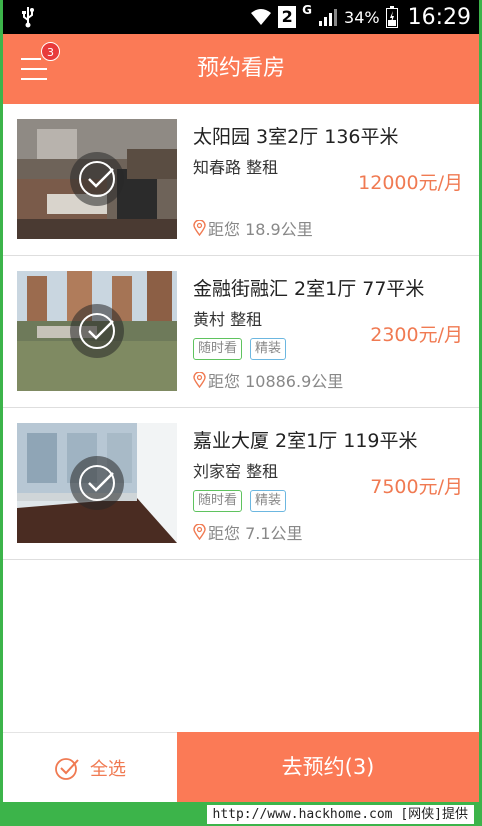 The width and height of the screenshot is (482, 826). What do you see at coordinates (260, 229) in the screenshot?
I see `distance-text: 距您 18.9公里` at bounding box center [260, 229].